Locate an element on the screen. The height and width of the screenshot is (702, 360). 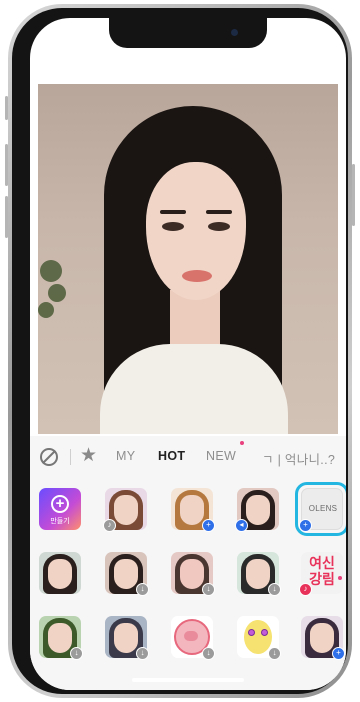
egg-face-icon is located at coordinates (258, 637).